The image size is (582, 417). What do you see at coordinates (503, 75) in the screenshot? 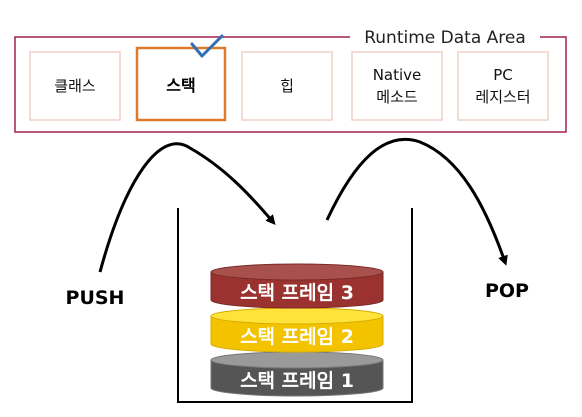
I see `area-box-label-line1: PC` at bounding box center [503, 75].